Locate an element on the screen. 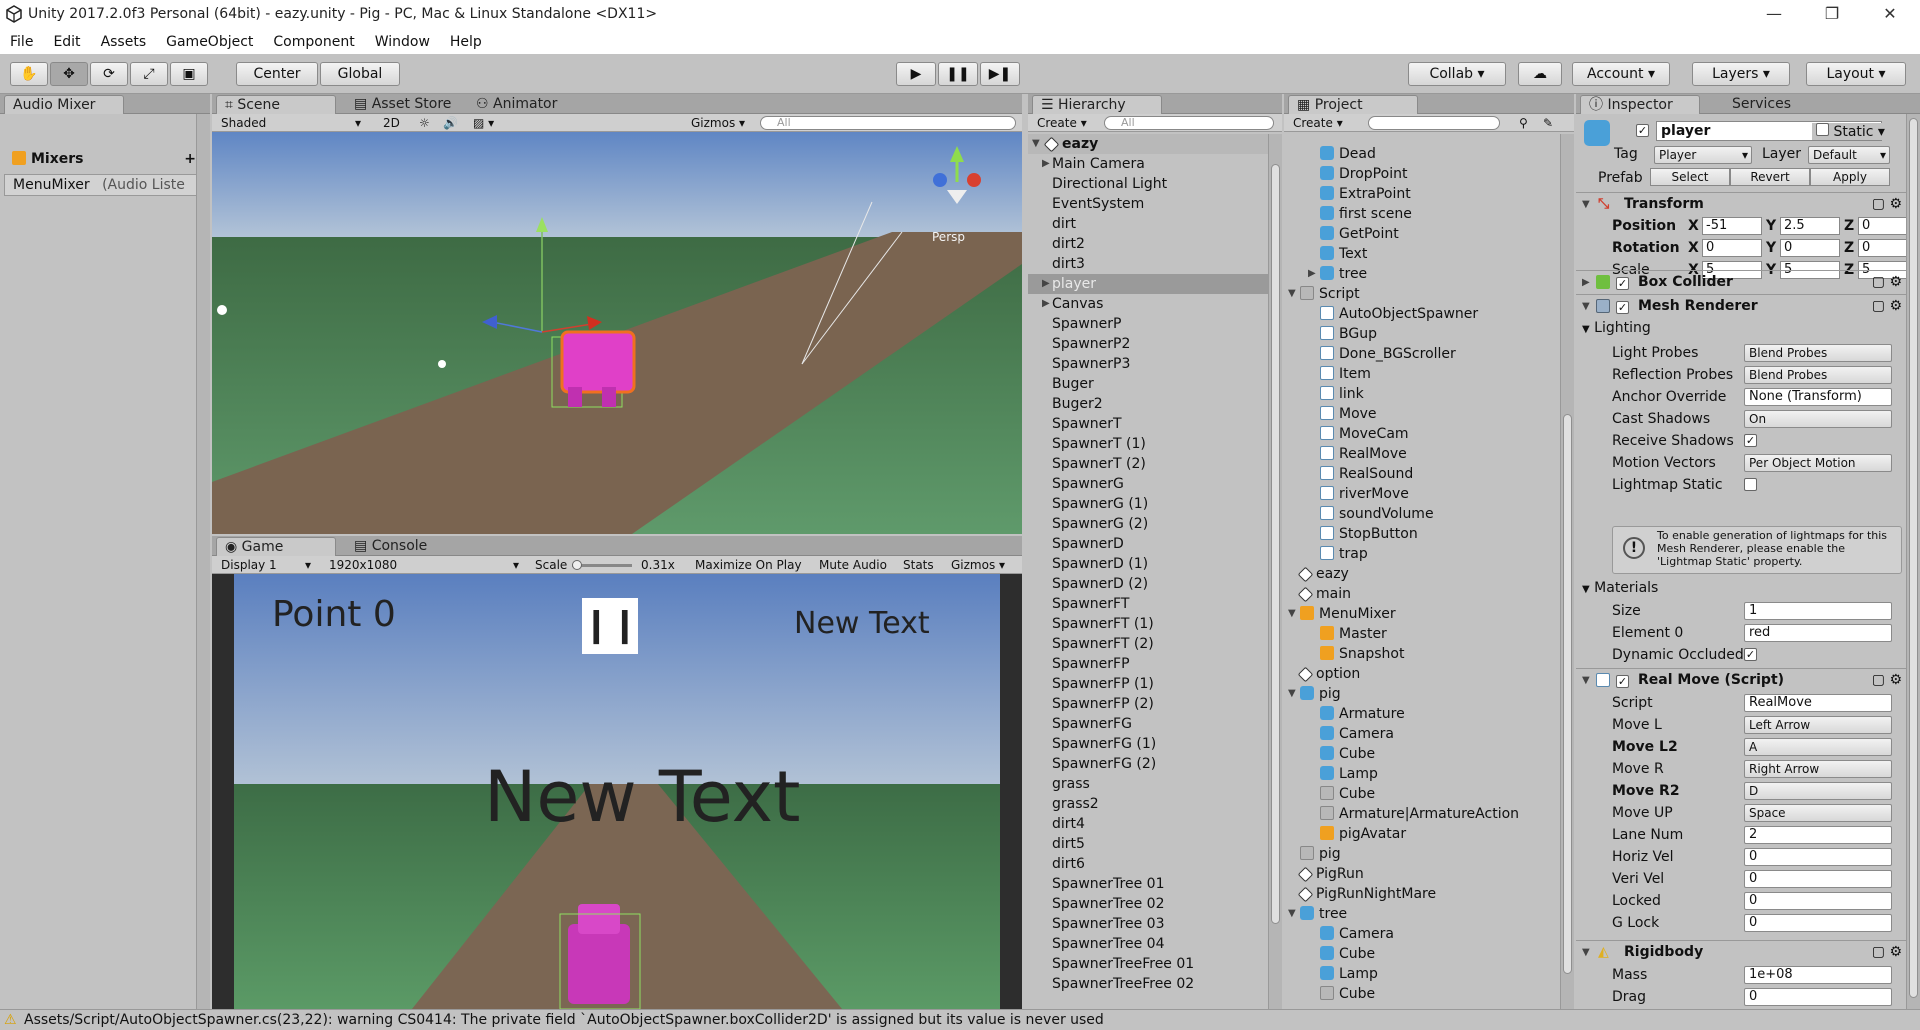 This screenshot has height=1030, width=1920. hierarchy-item: SpawnerTreeFree 01 is located at coordinates (1148, 964).